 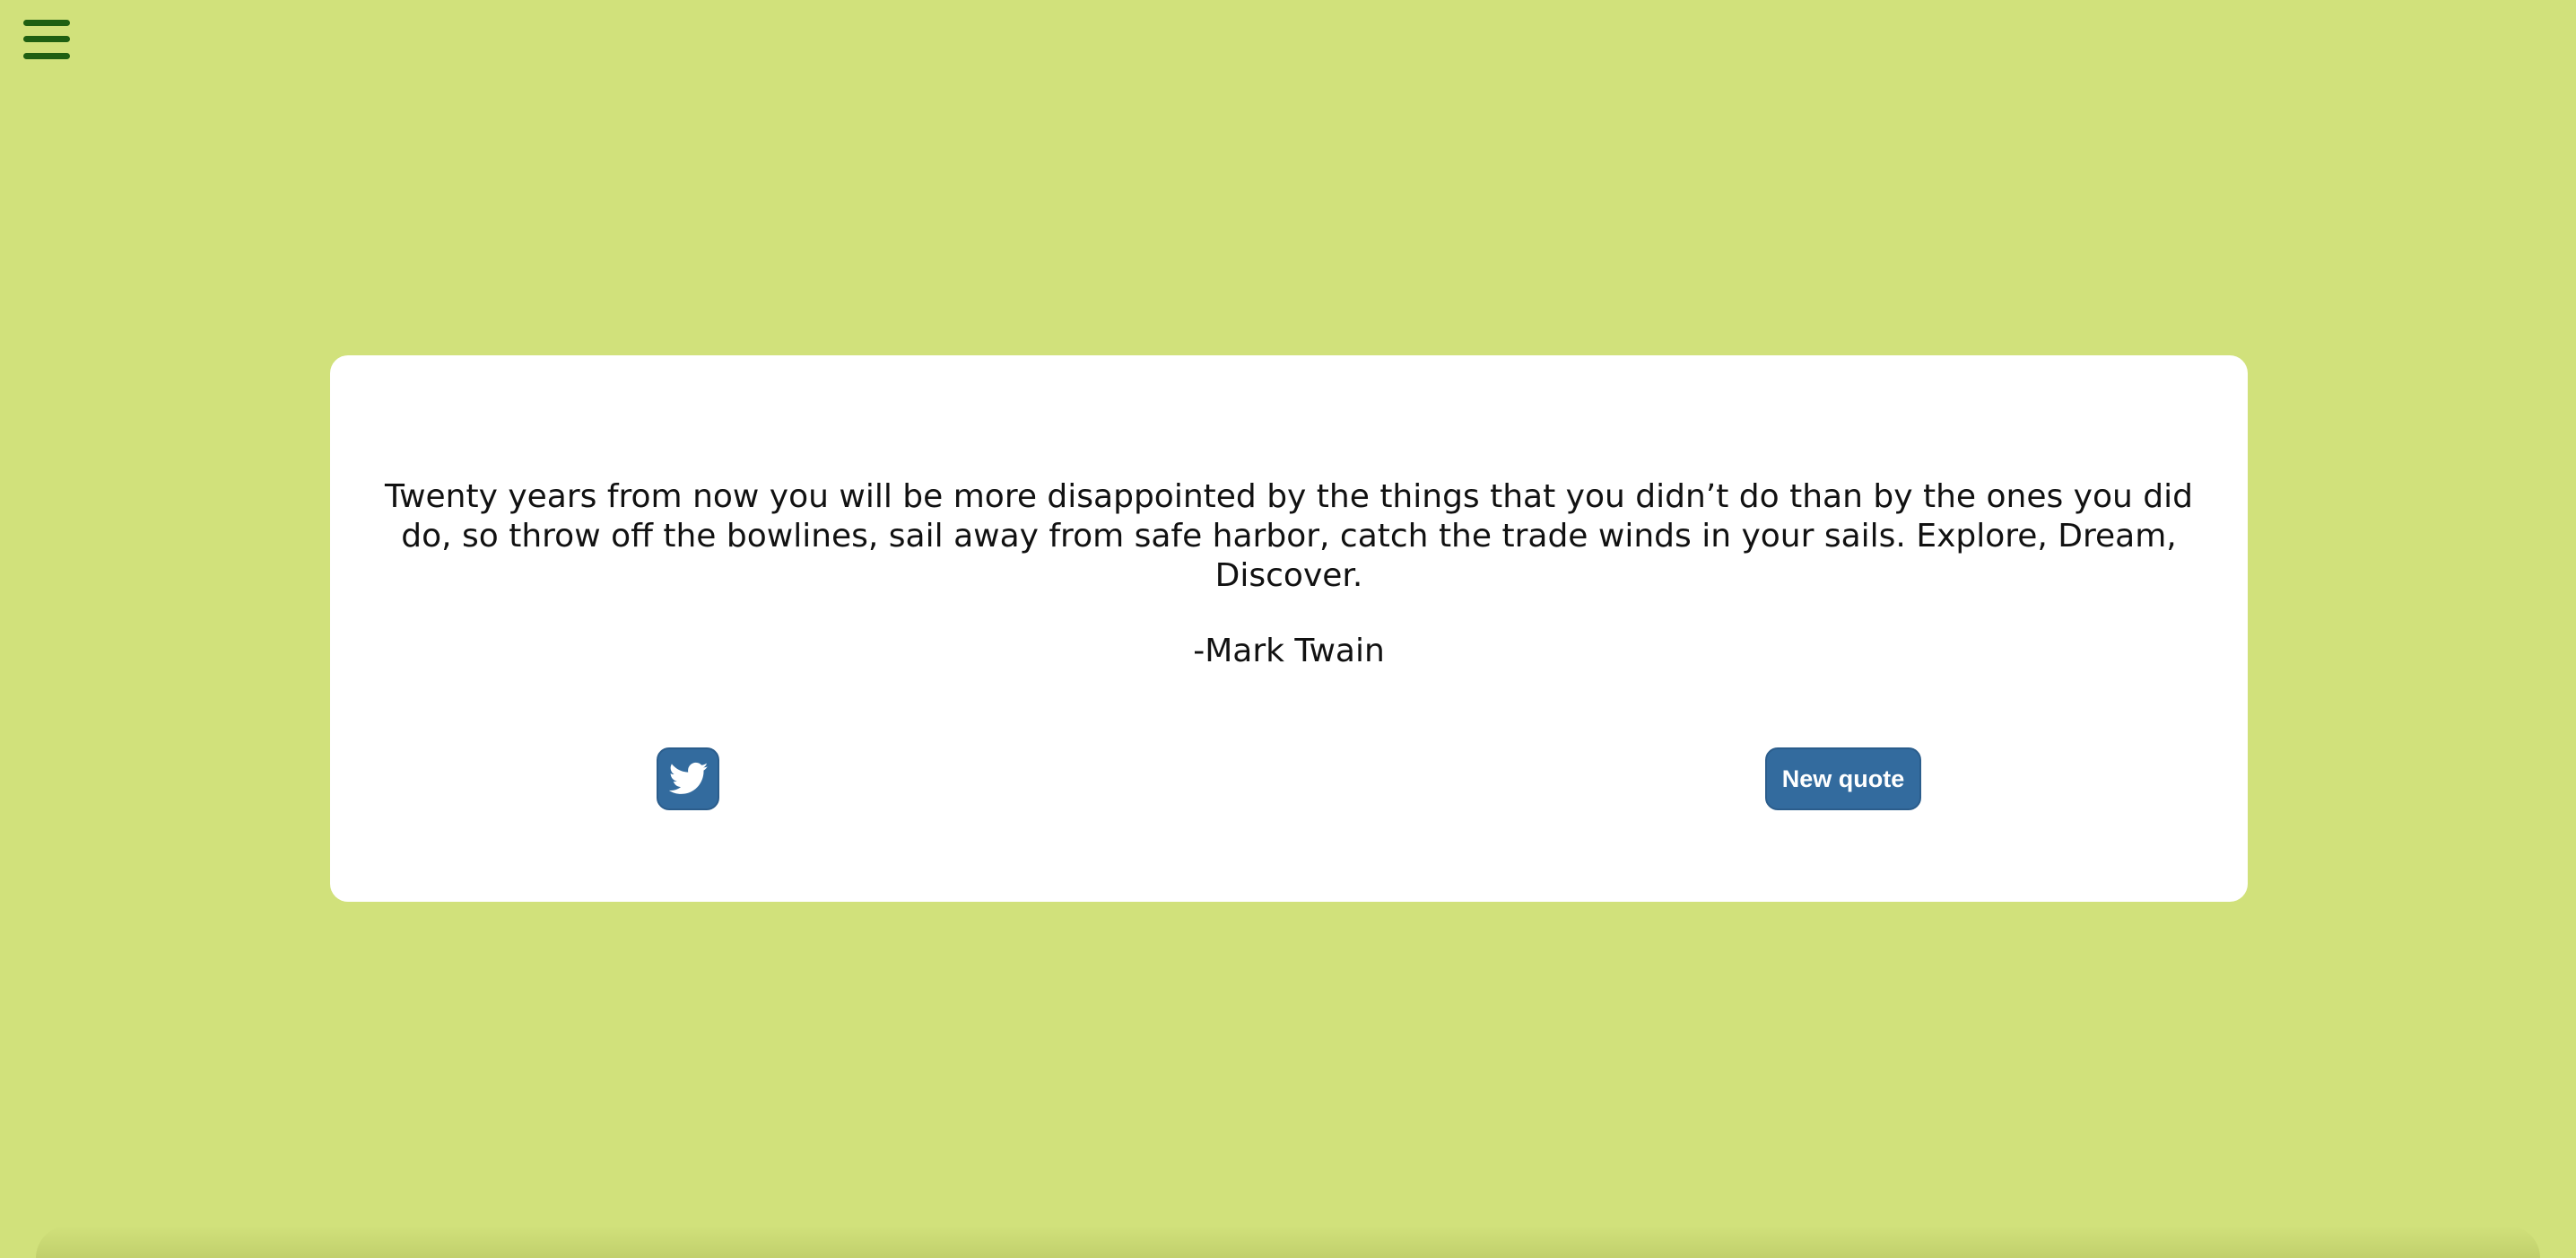 What do you see at coordinates (1289, 651) in the screenshot?
I see `quote-author: -Mark Twain` at bounding box center [1289, 651].